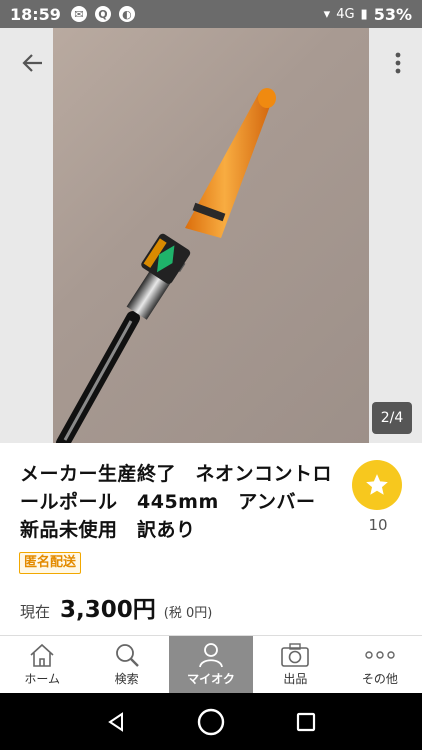 This screenshot has height=750, width=422. Describe the element at coordinates (188, 613) in the screenshot. I see `tax-amount: (税 0円)` at that location.